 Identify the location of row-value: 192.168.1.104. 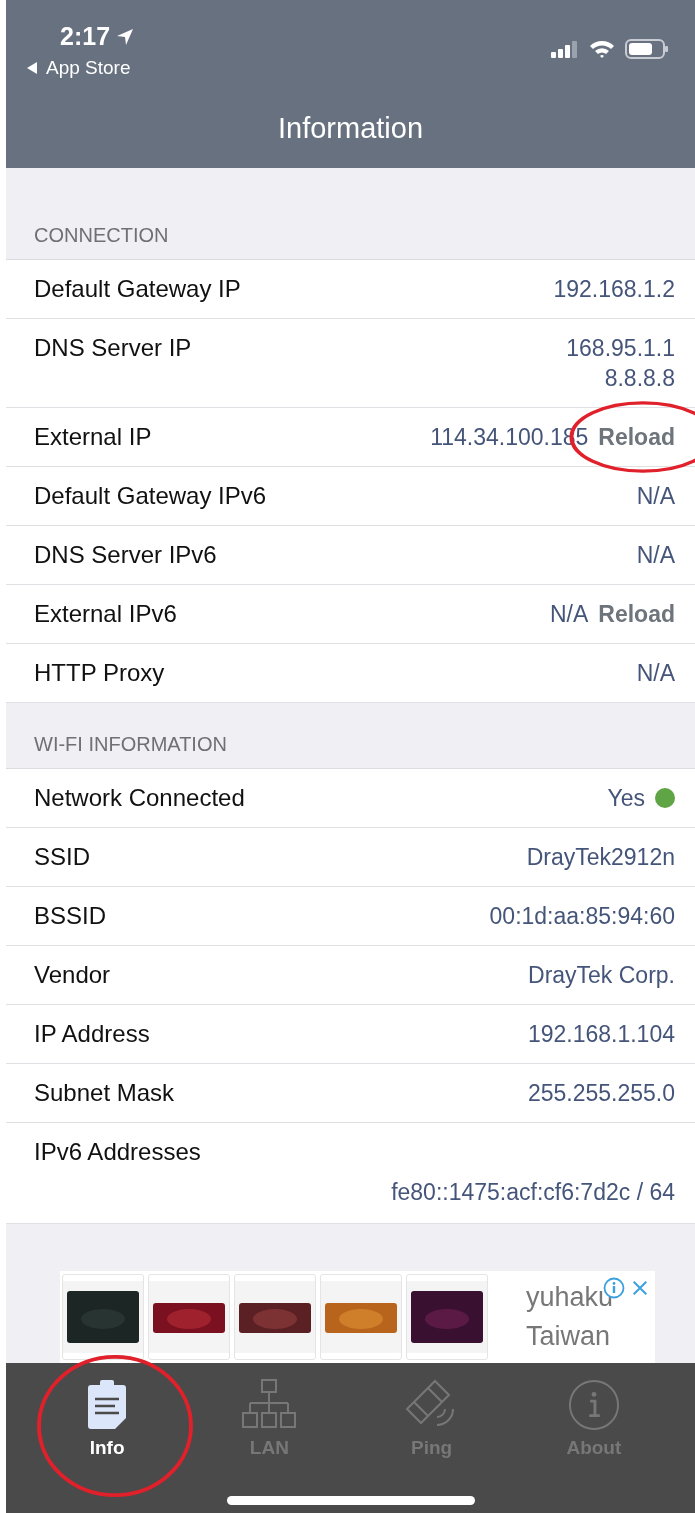
(601, 1034).